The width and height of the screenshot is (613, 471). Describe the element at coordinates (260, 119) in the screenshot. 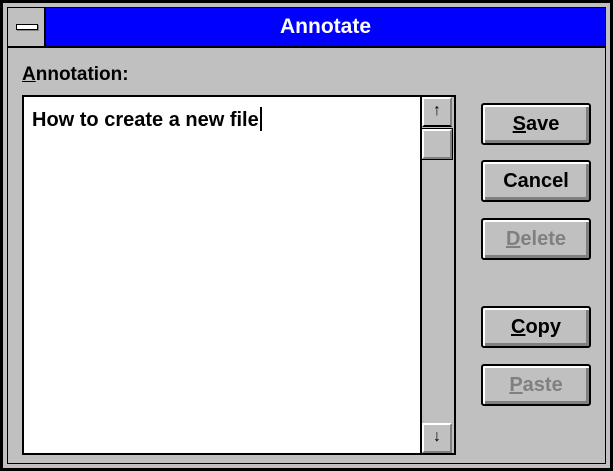

I see `text-caret` at that location.